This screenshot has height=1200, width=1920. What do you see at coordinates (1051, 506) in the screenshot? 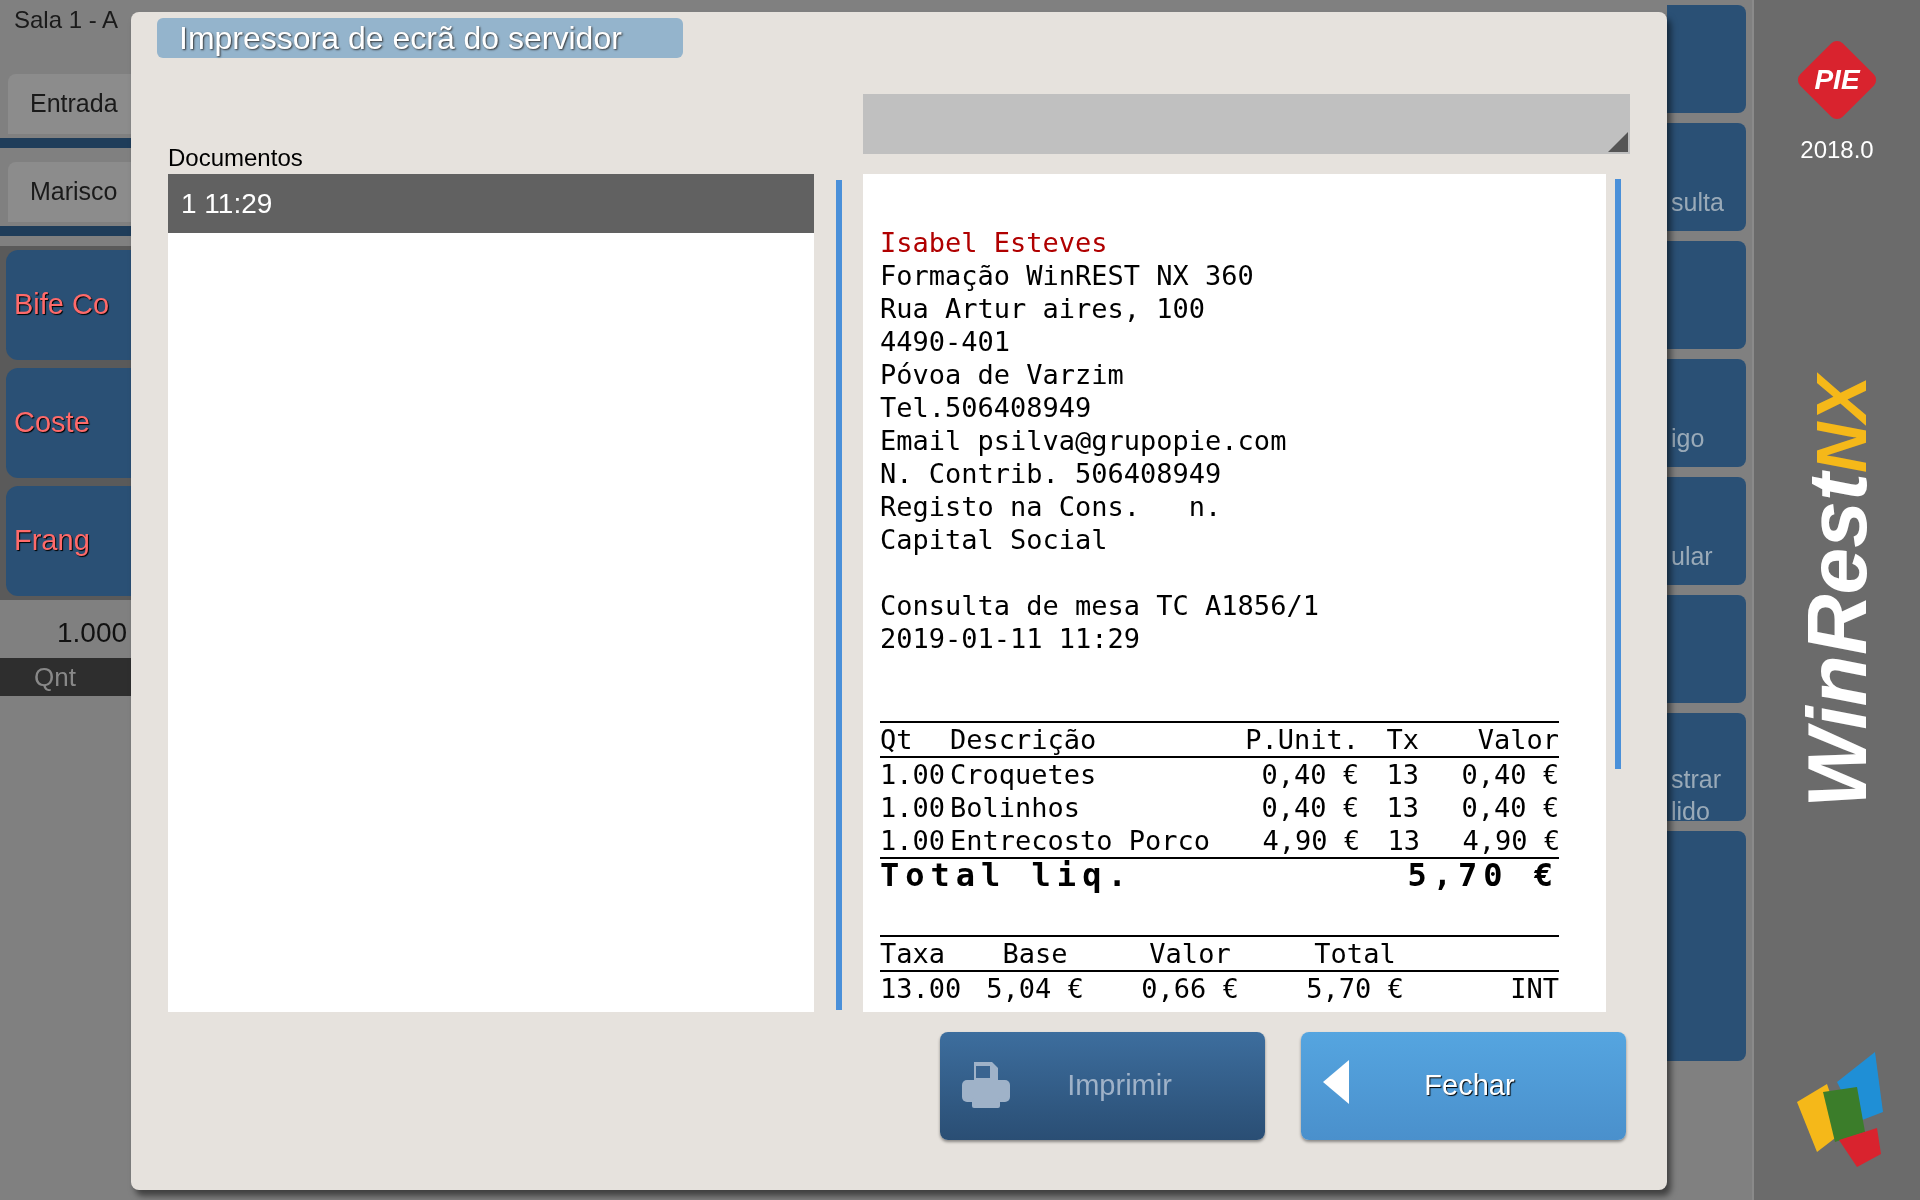
I see `receipt-line: Registo na Cons. n.` at bounding box center [1051, 506].